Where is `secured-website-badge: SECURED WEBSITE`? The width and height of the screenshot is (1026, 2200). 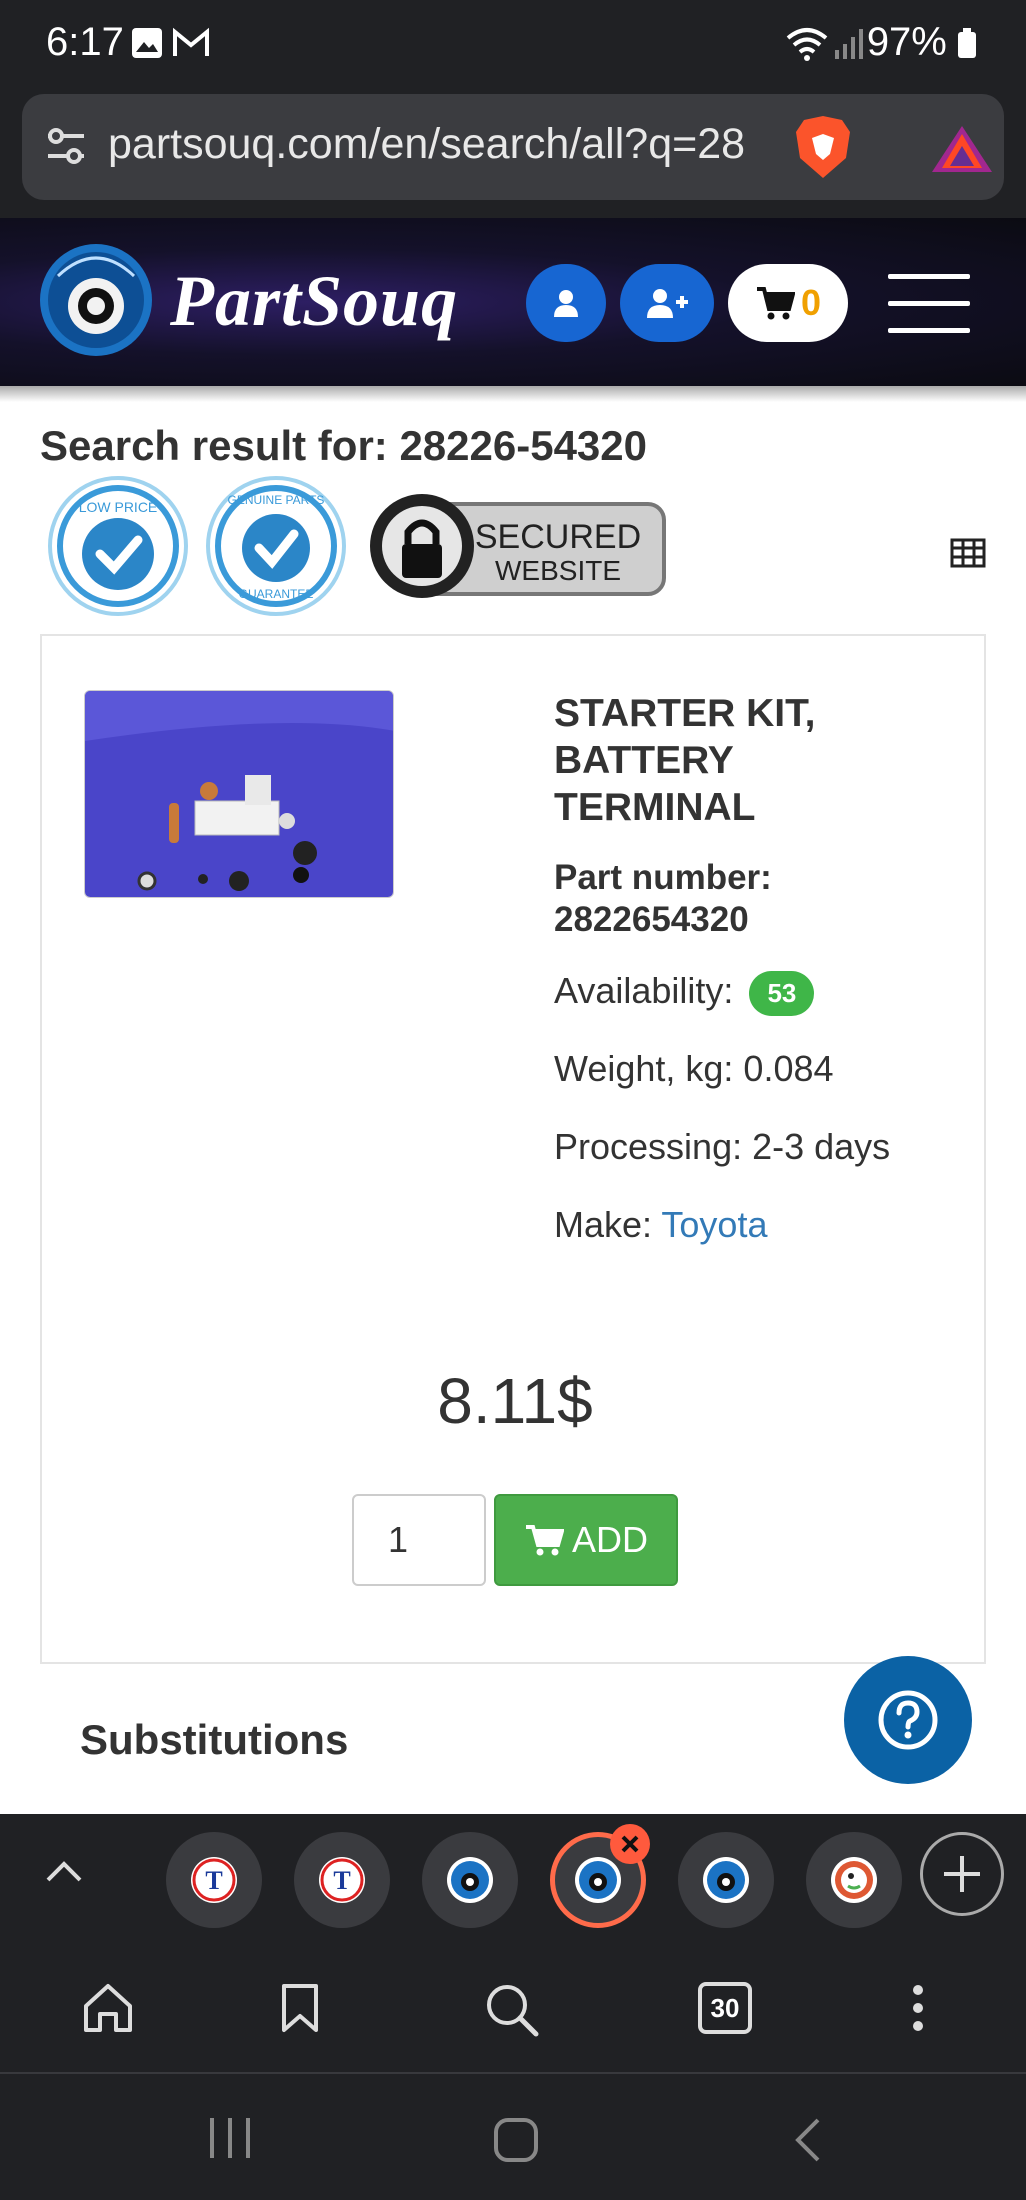
secured-website-badge: SECURED WEBSITE is located at coordinates (518, 546).